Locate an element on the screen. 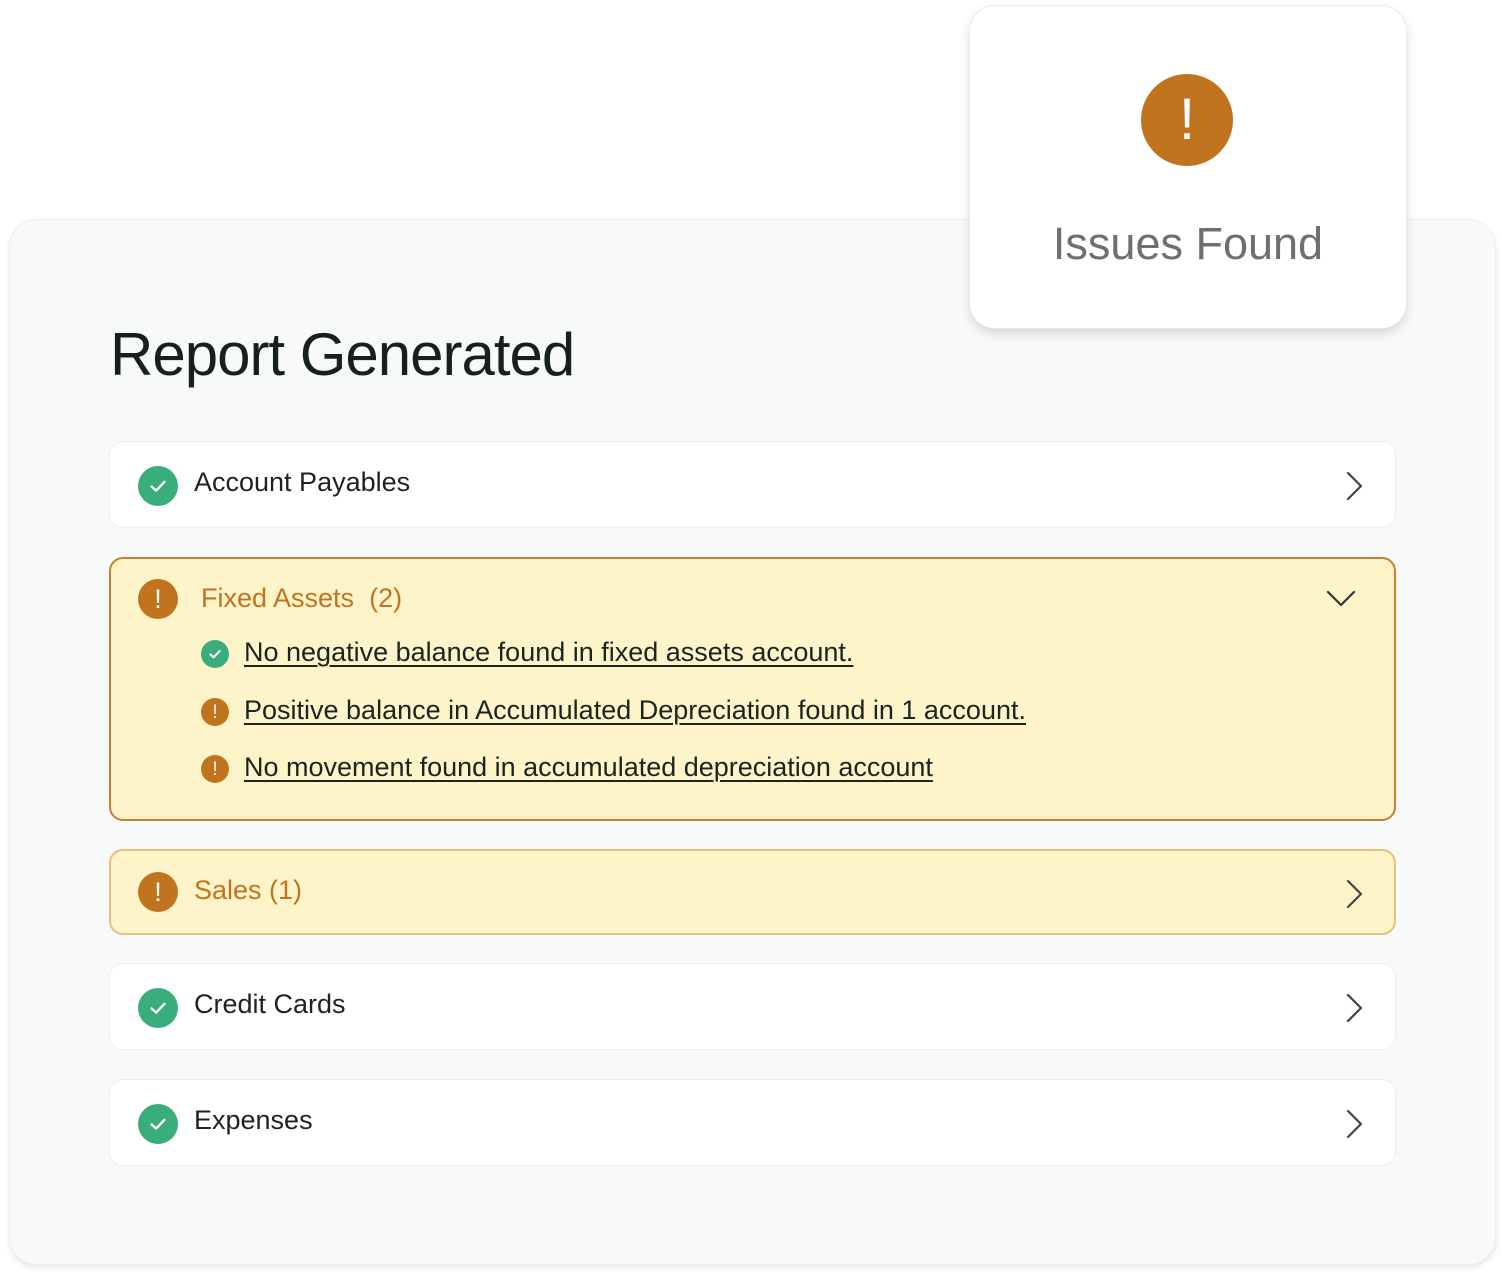 This screenshot has height=1275, width=1501. section-label: Expenses is located at coordinates (253, 1120).